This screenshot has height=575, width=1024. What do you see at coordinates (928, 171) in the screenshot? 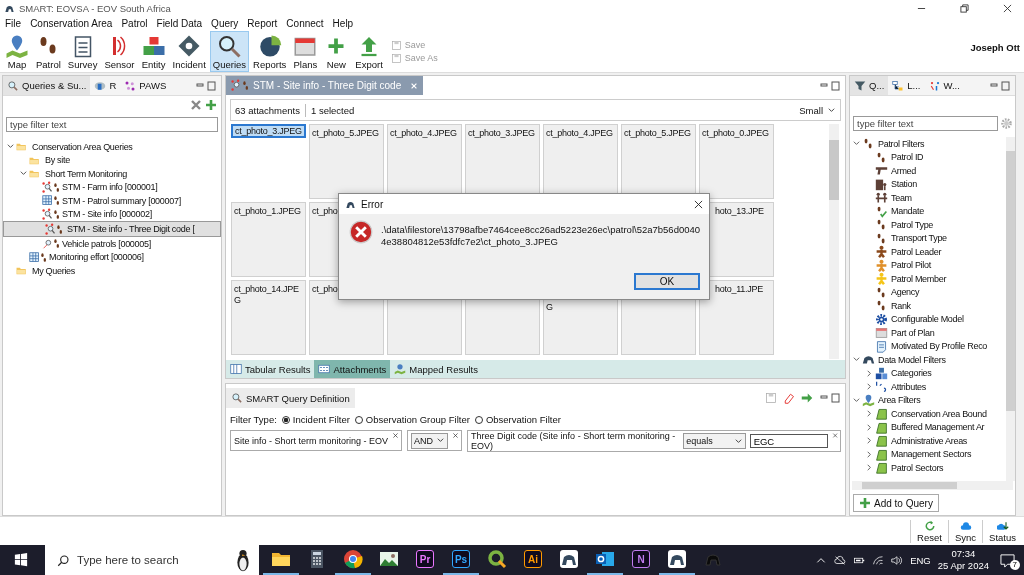
I see `tree-item: Armed` at bounding box center [928, 171].